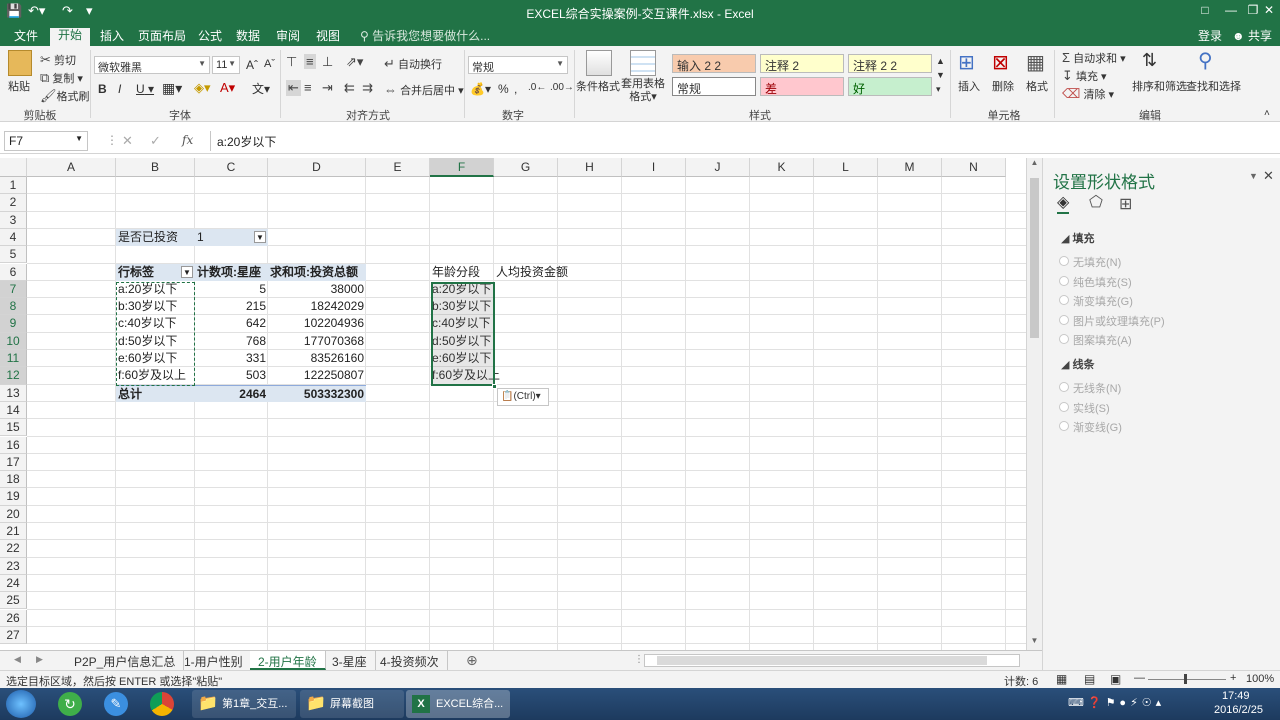 Image resolution: width=1280 pixels, height=720 pixels. What do you see at coordinates (317, 375) in the screenshot?
I see `pivot-sum-value: 122250807` at bounding box center [317, 375].